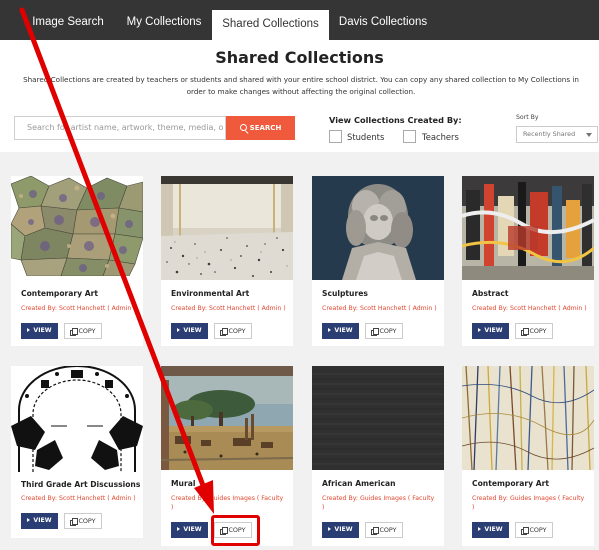  I want to click on savanna-mural-image, so click(227, 418).